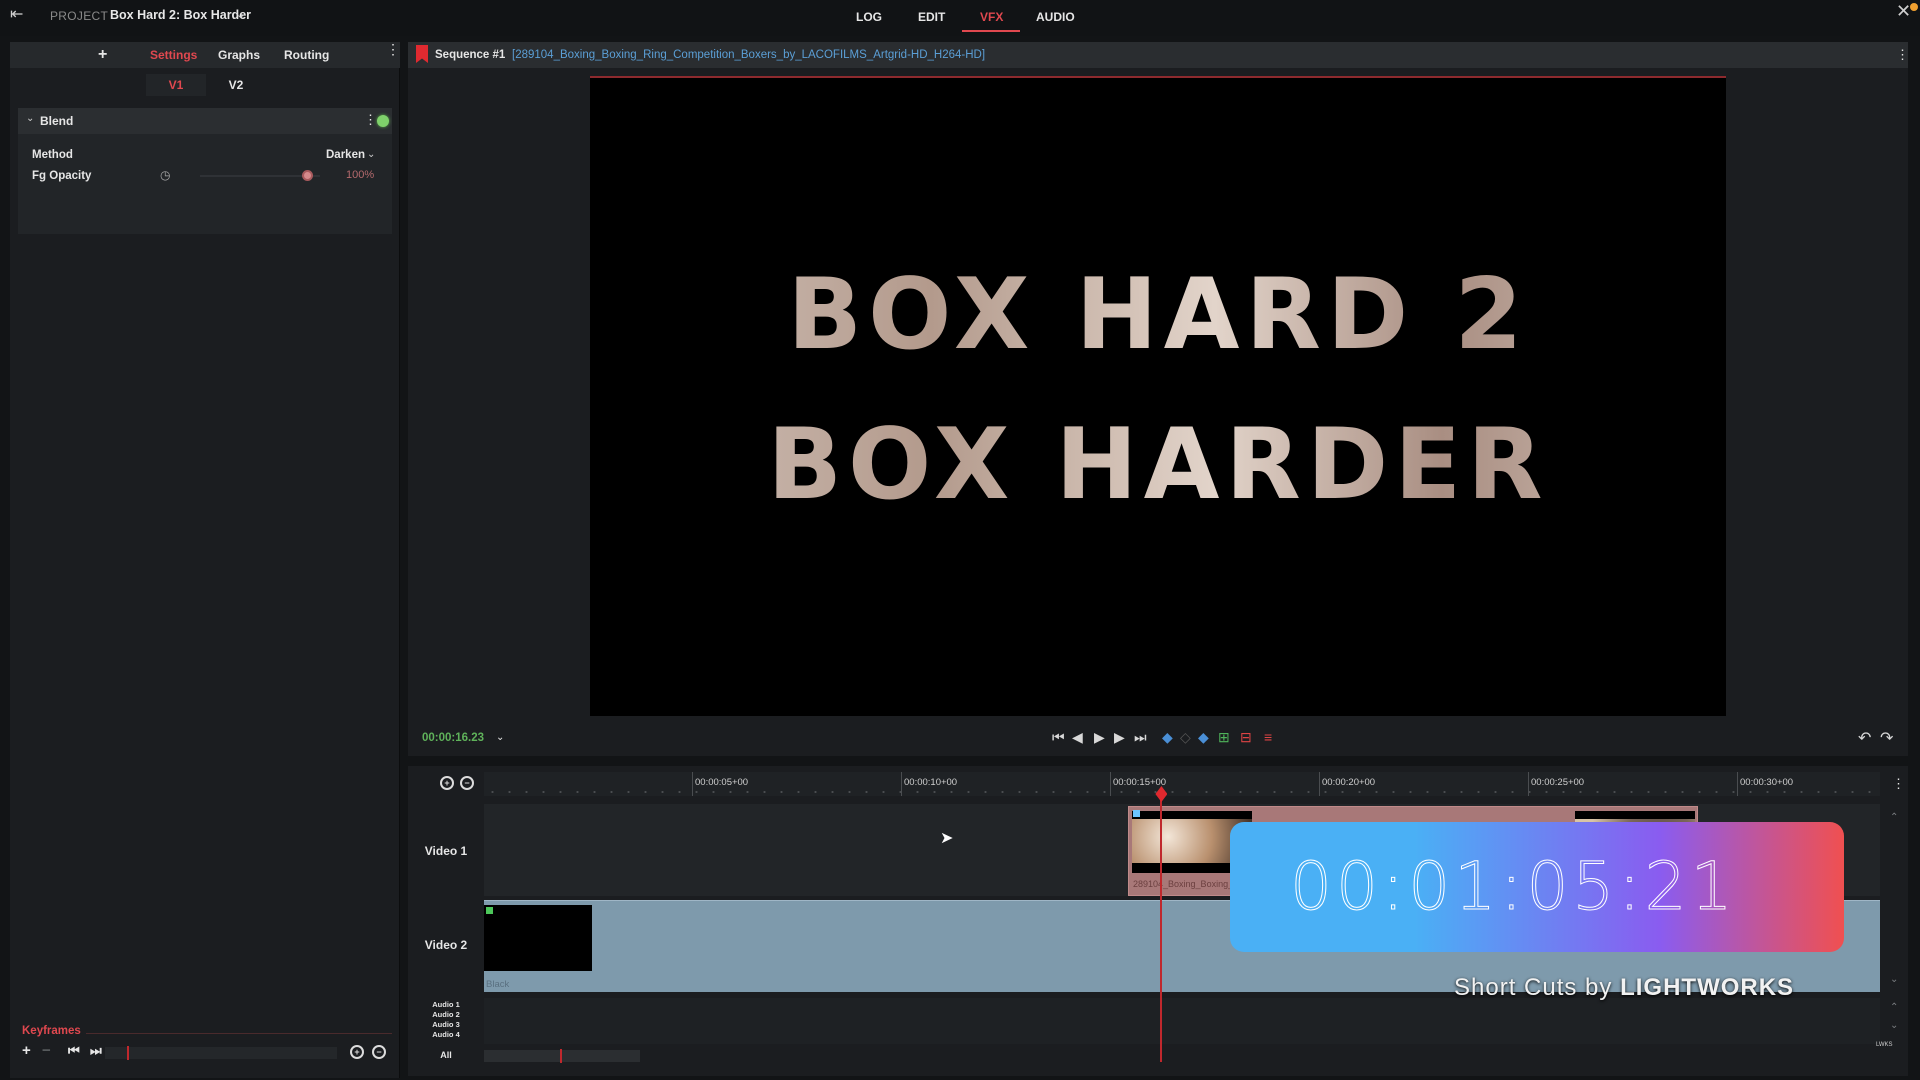 The height and width of the screenshot is (1080, 1920). I want to click on bookmark-icon, so click(422, 54).